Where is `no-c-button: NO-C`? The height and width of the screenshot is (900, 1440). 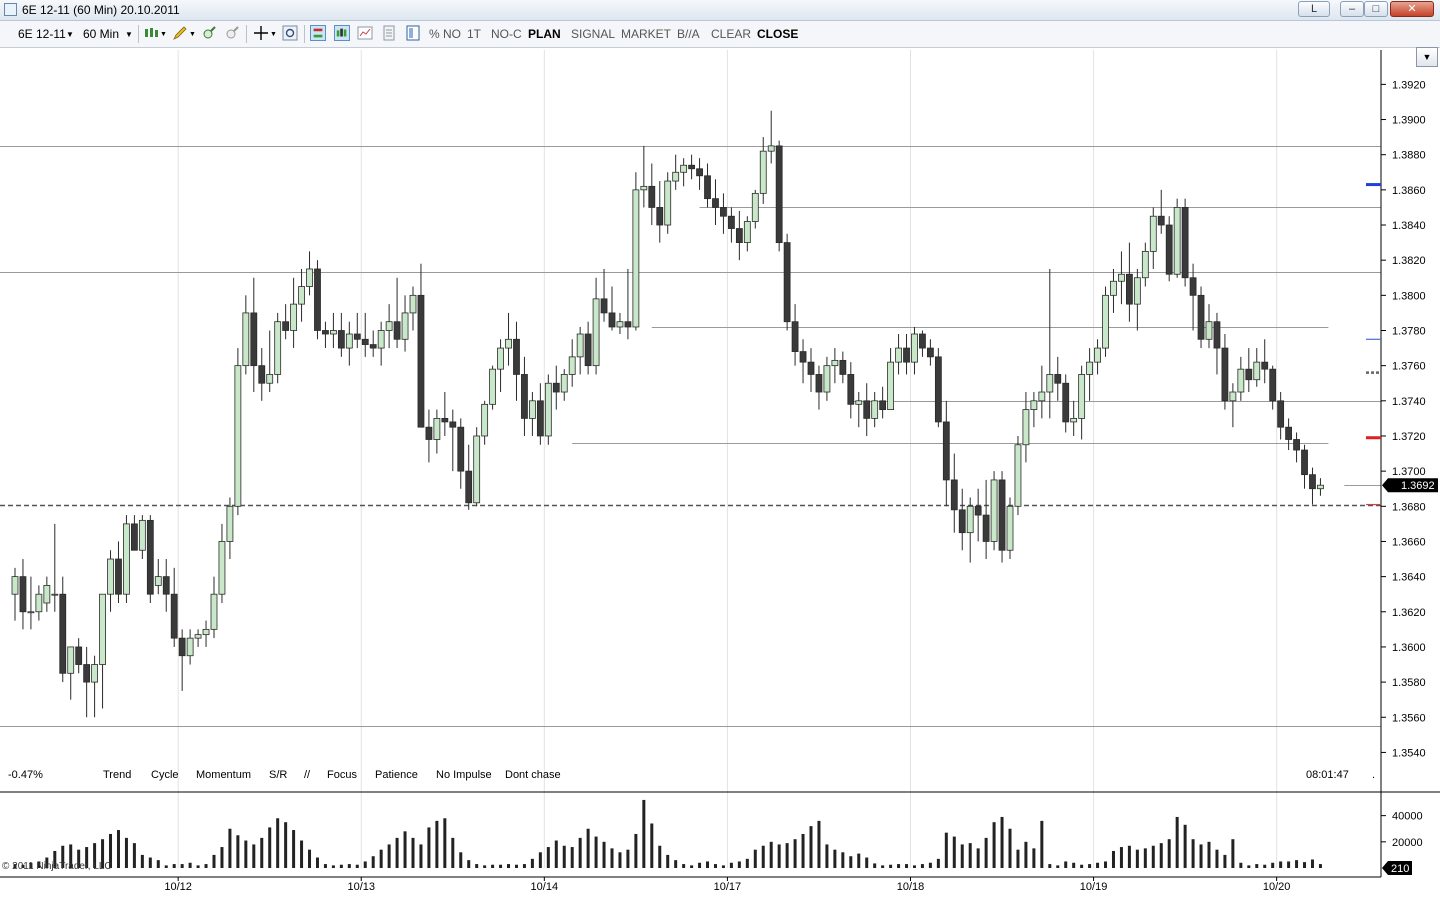
no-c-button: NO-C is located at coordinates (506, 34).